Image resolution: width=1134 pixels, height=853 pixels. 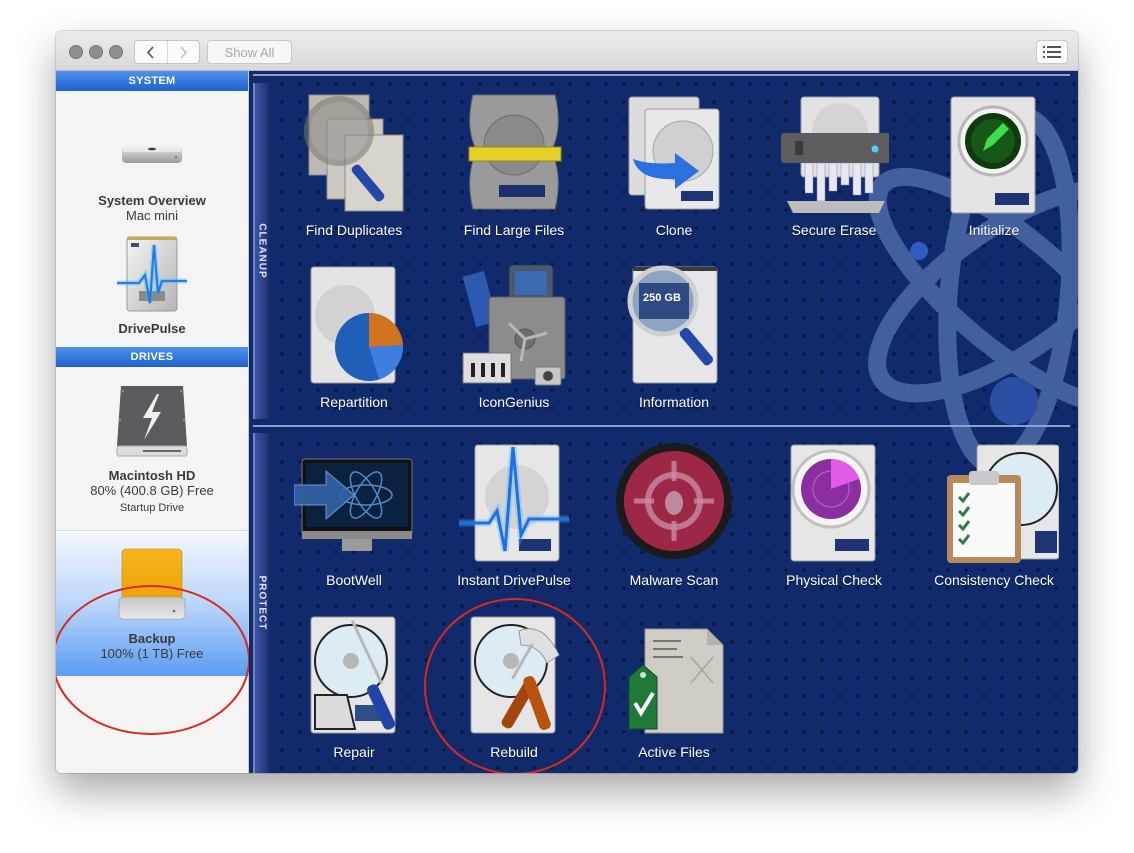 I want to click on tool-label: Information, so click(x=674, y=402).